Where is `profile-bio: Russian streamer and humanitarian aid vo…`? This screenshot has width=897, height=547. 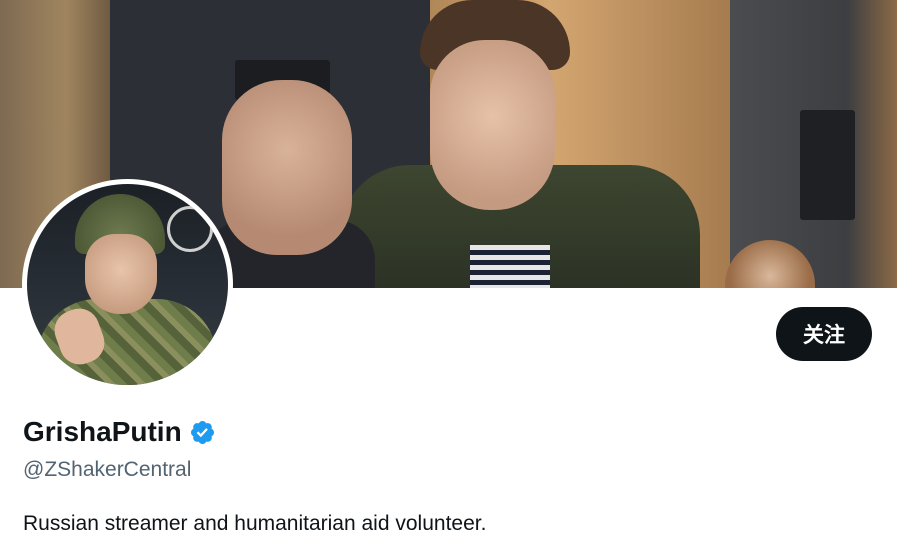 profile-bio: Russian streamer and humanitarian aid vo… is located at coordinates (255, 523).